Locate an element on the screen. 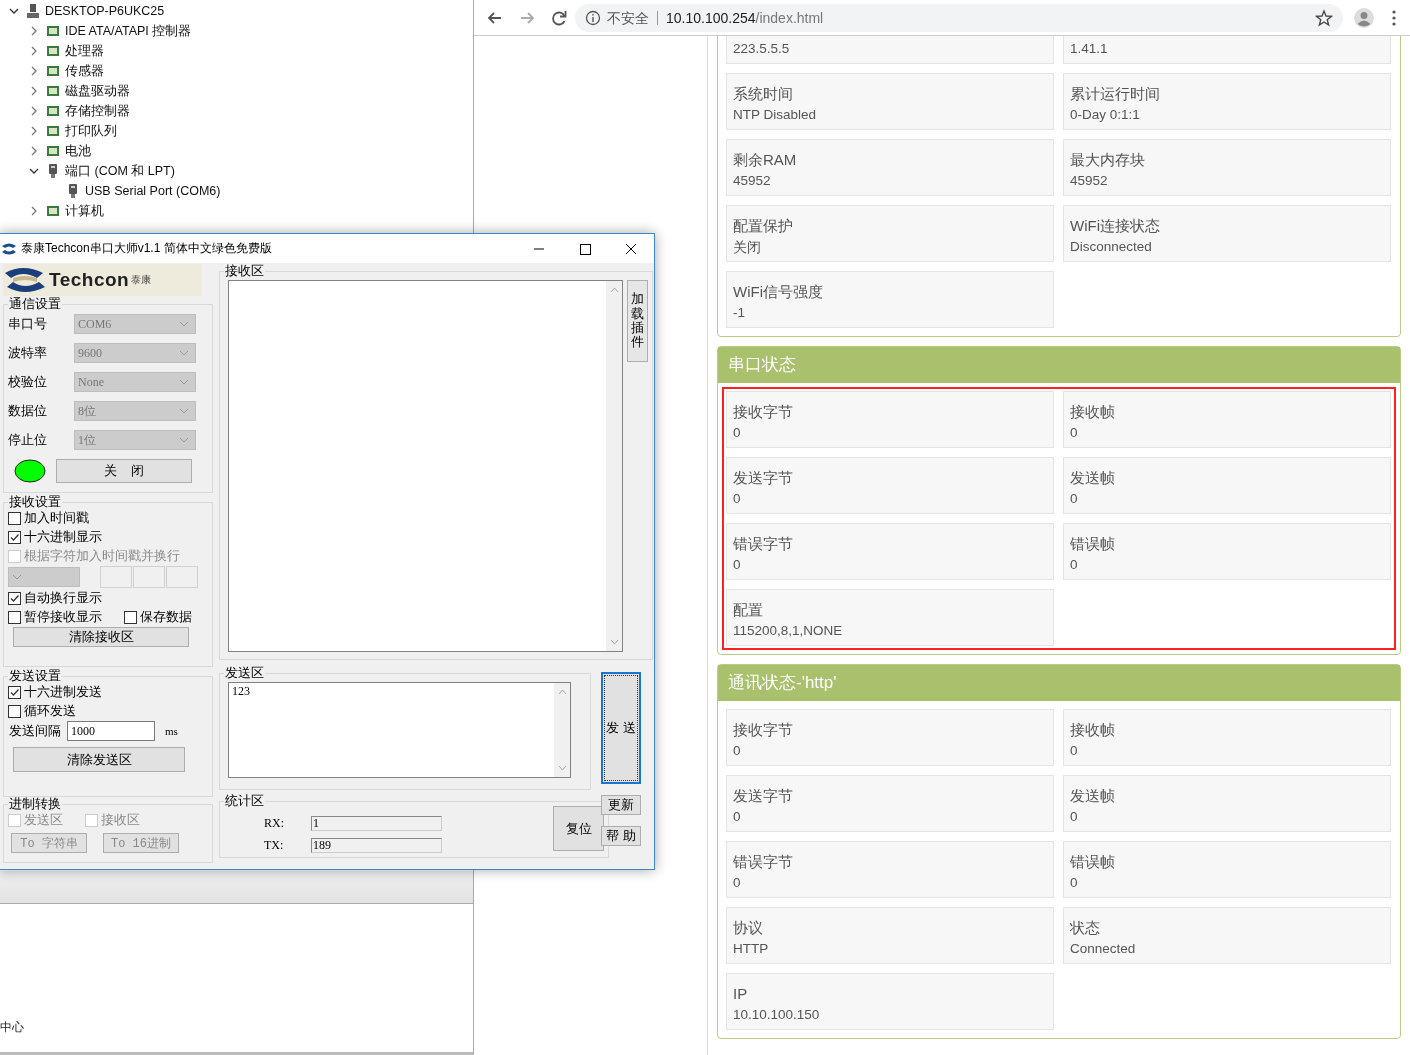  input-field: 1000 is located at coordinates (111, 731).